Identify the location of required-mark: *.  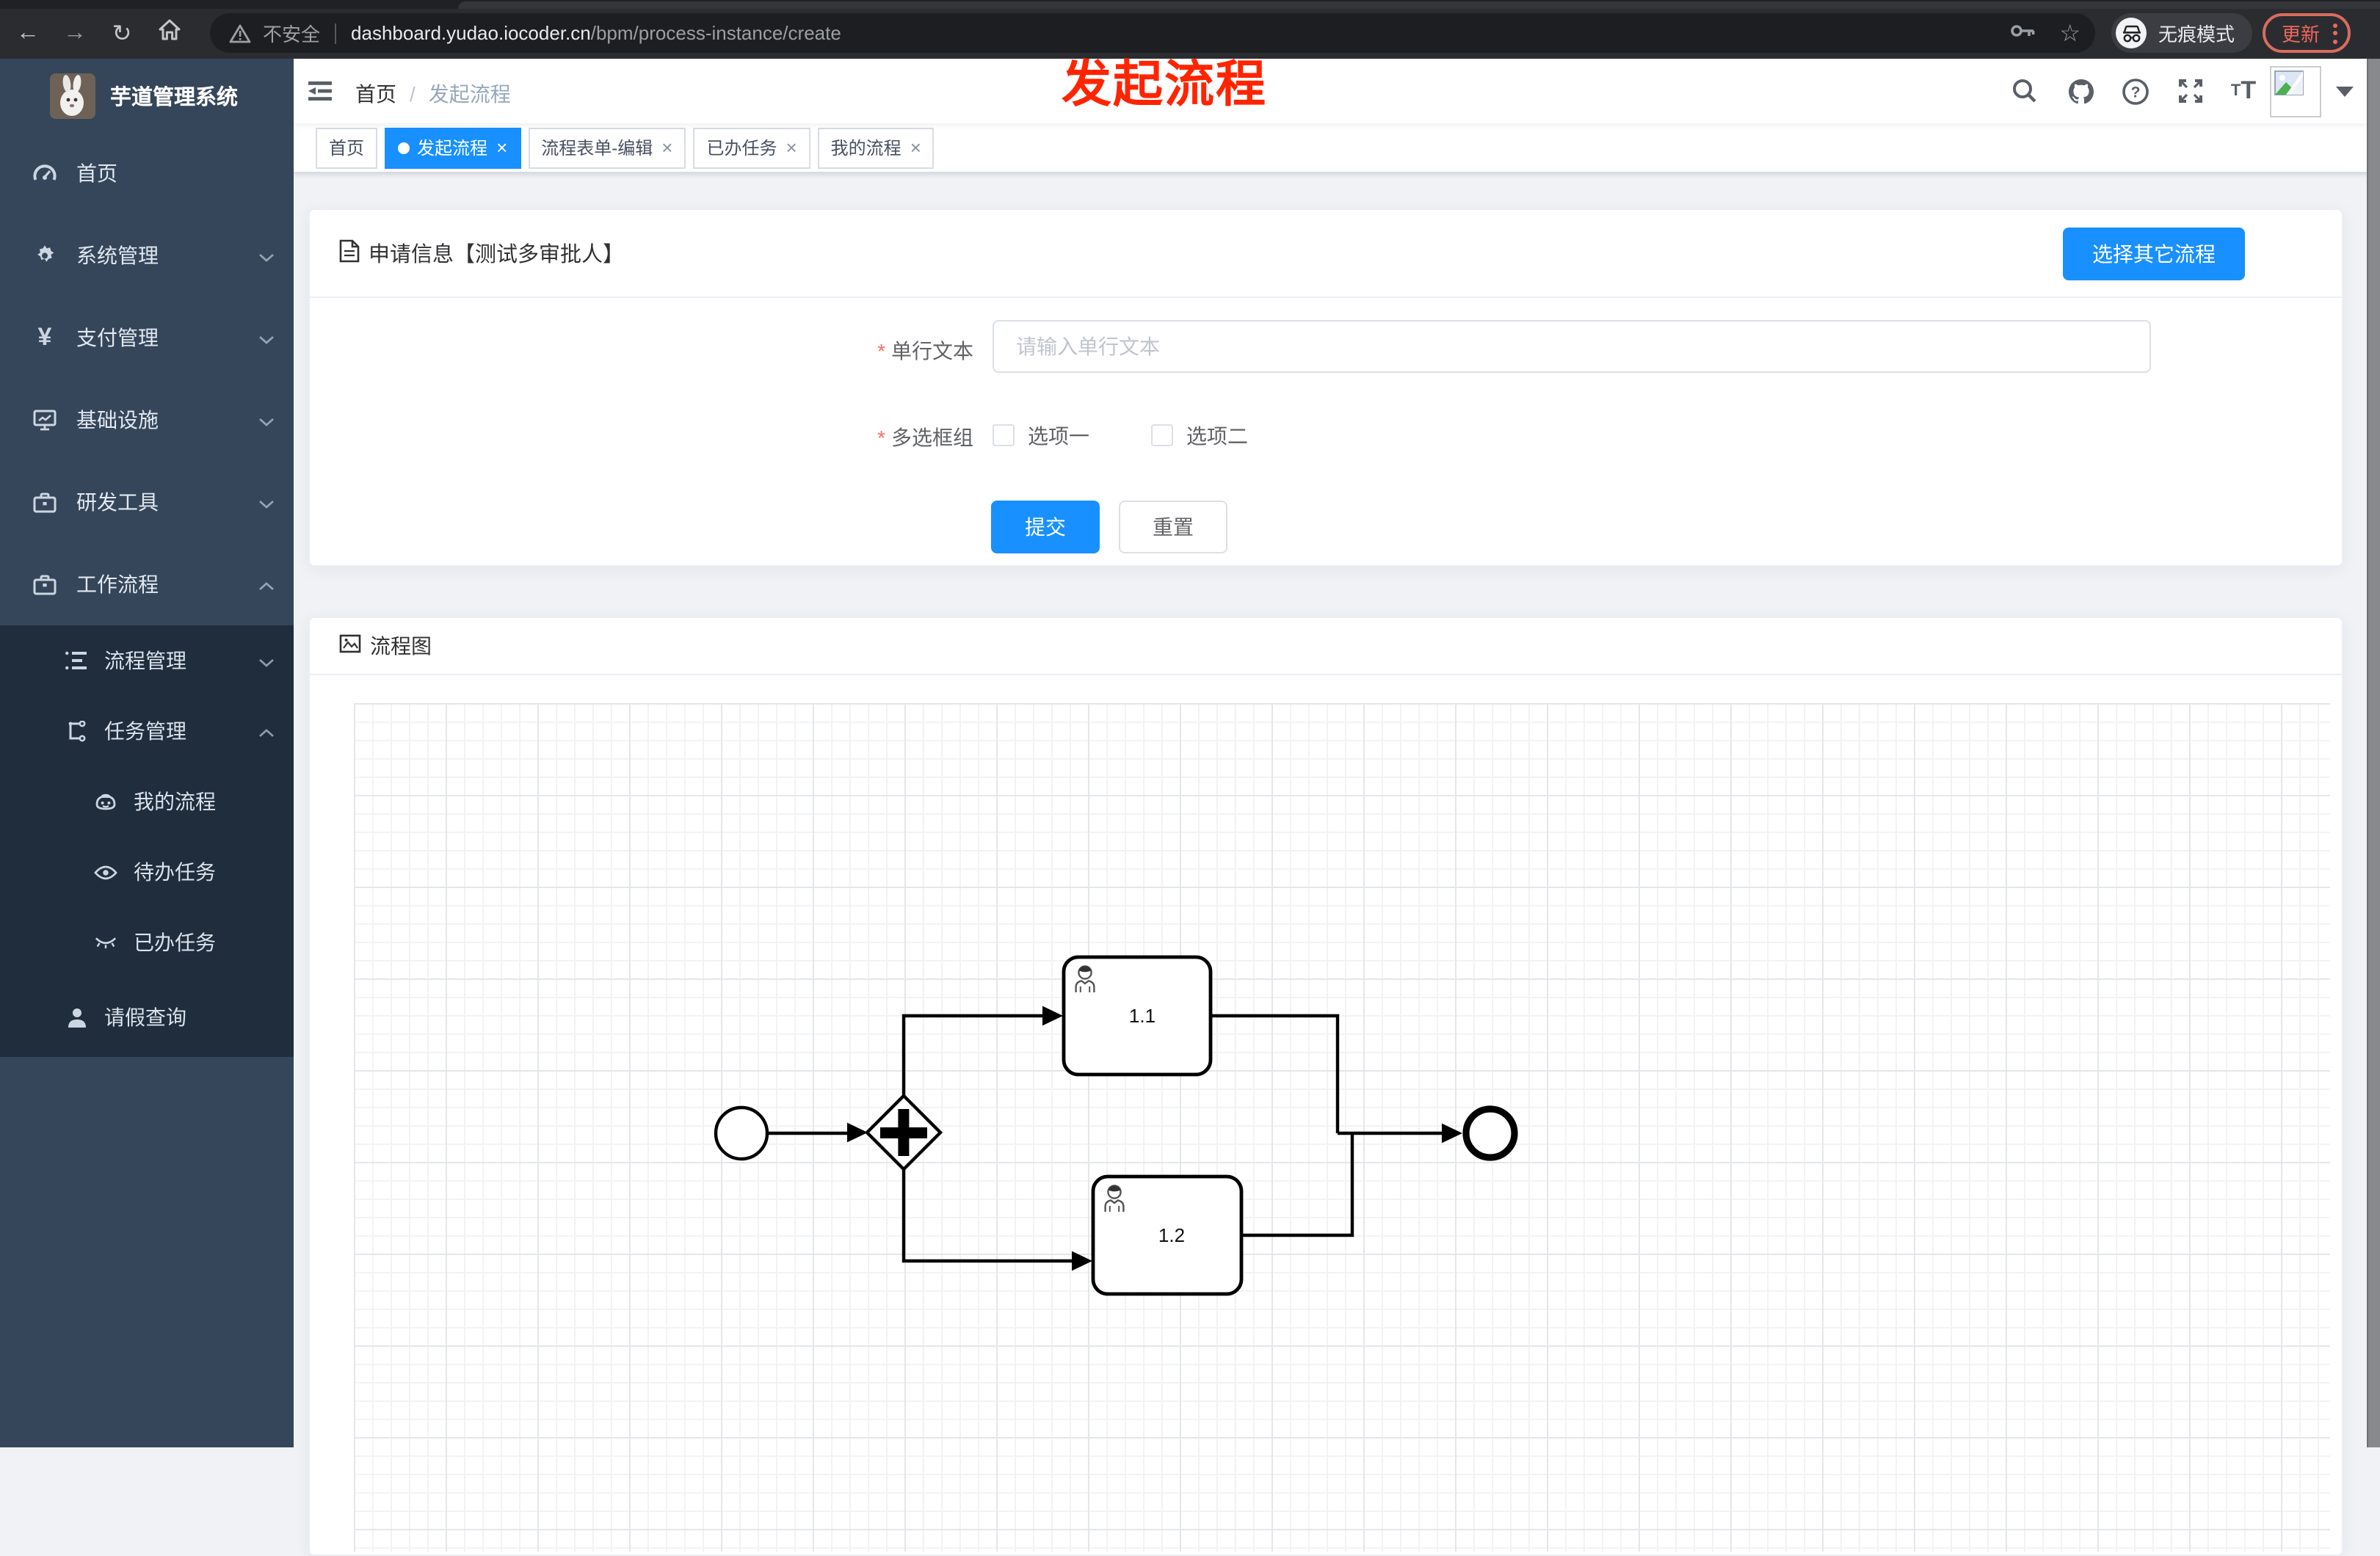
(881, 351).